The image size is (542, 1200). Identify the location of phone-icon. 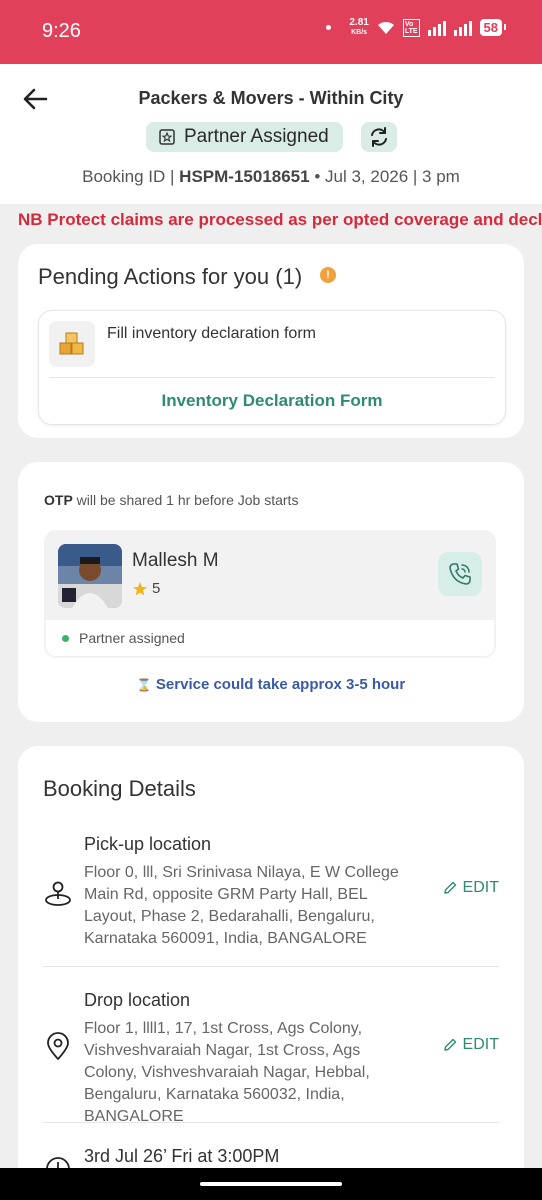
(460, 574).